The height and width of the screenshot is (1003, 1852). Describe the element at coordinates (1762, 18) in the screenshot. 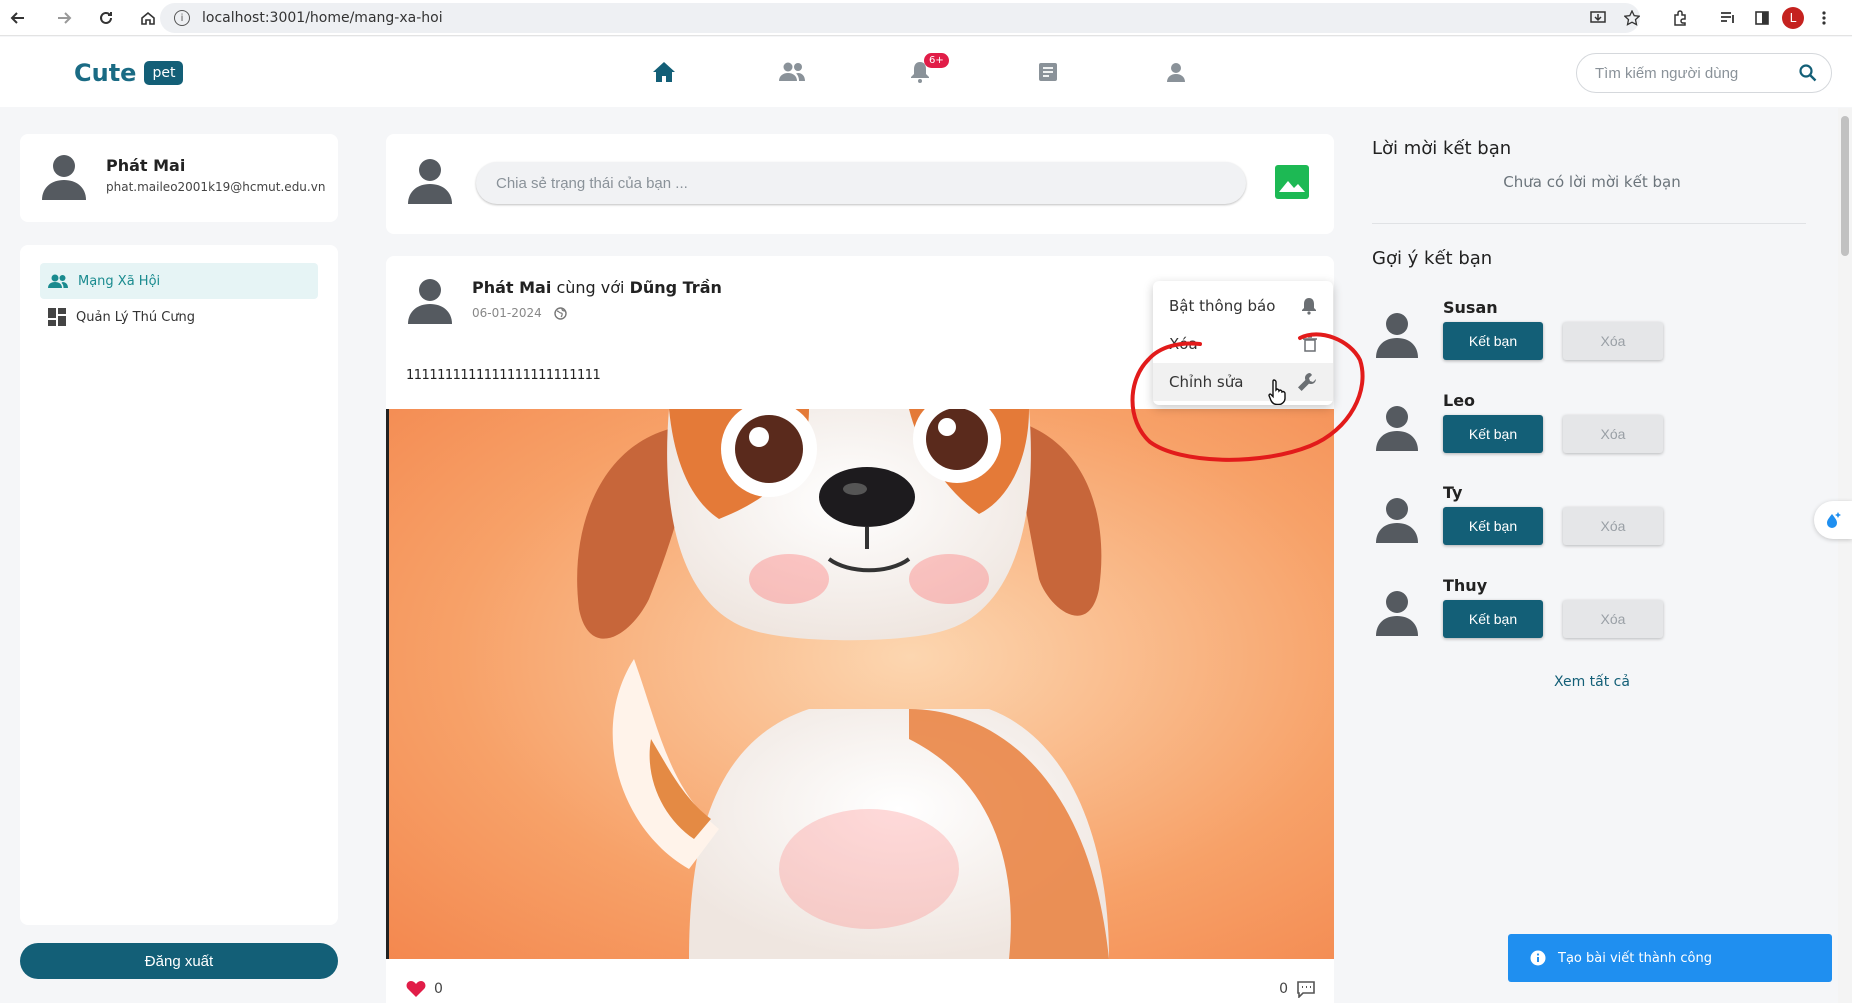

I see `side-panel-icon` at that location.